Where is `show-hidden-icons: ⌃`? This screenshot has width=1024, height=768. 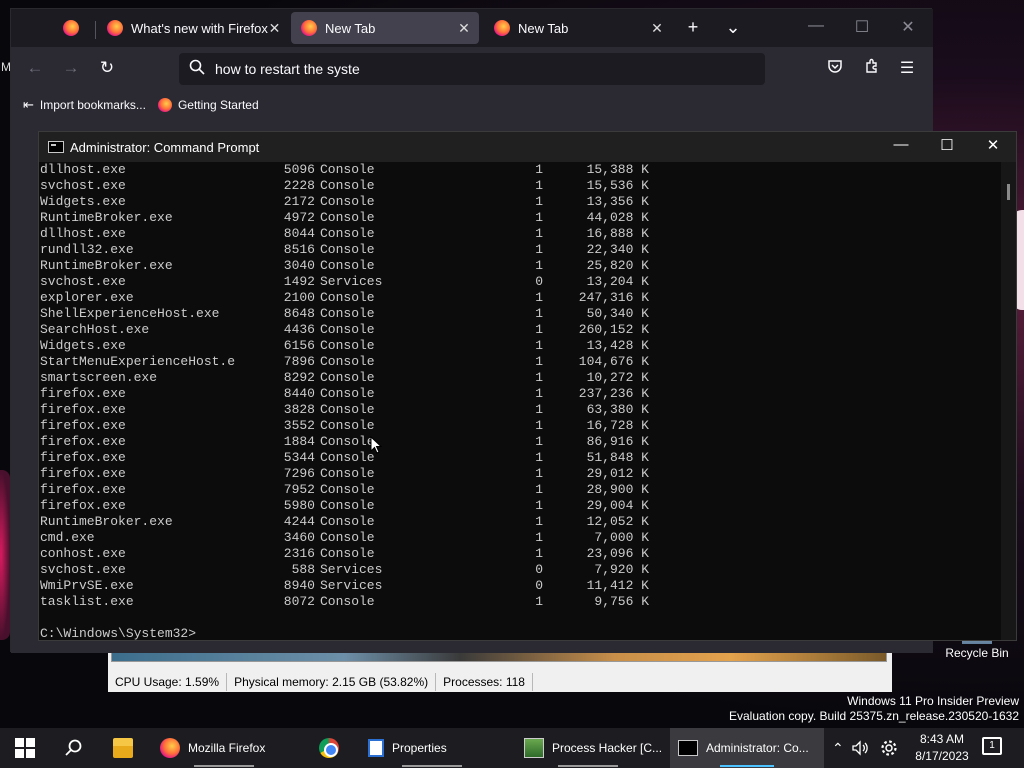 show-hidden-icons: ⌃ is located at coordinates (838, 748).